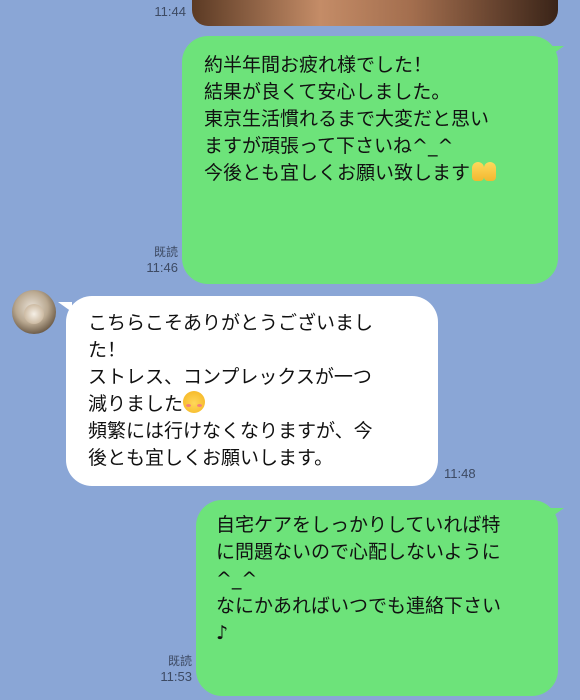  I want to click on message-line: 後とも宜しくお願いします。, so click(211, 458).